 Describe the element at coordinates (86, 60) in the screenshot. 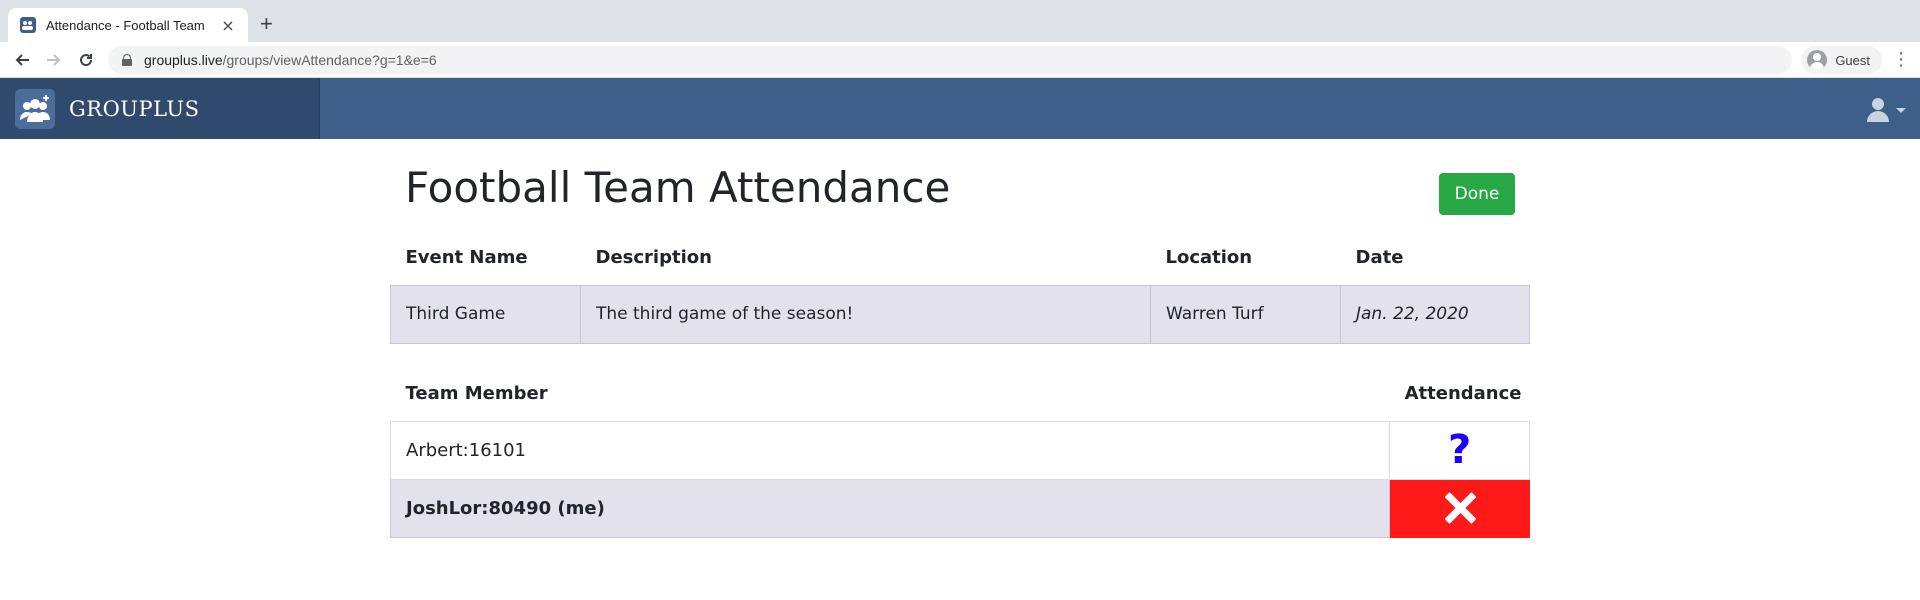

I see `reload-icon` at that location.